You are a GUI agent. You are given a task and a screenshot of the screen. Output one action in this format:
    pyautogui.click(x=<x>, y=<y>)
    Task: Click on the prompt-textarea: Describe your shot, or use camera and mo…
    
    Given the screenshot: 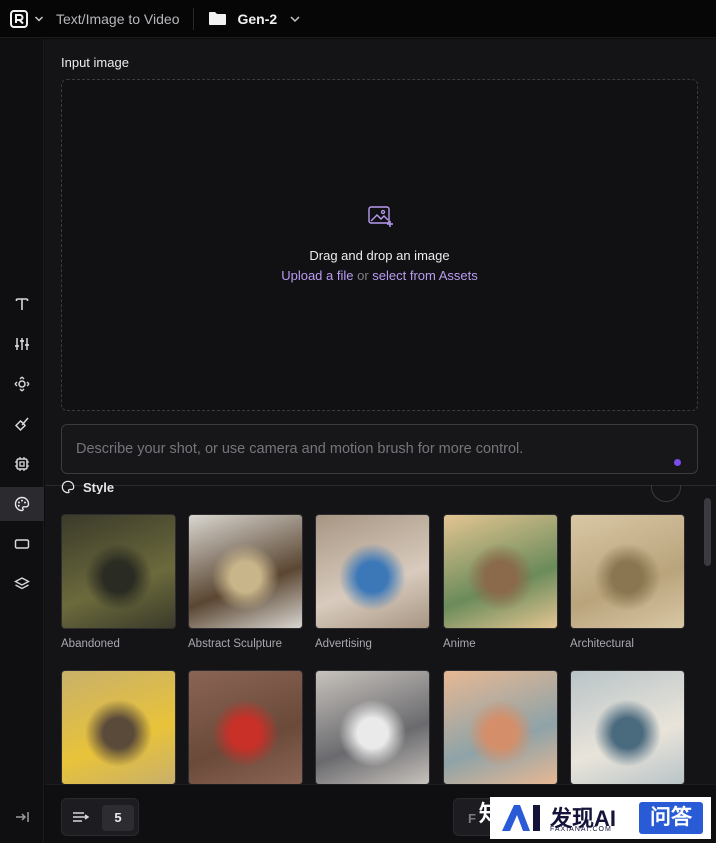 What is the action you would take?
    pyautogui.click(x=379, y=449)
    